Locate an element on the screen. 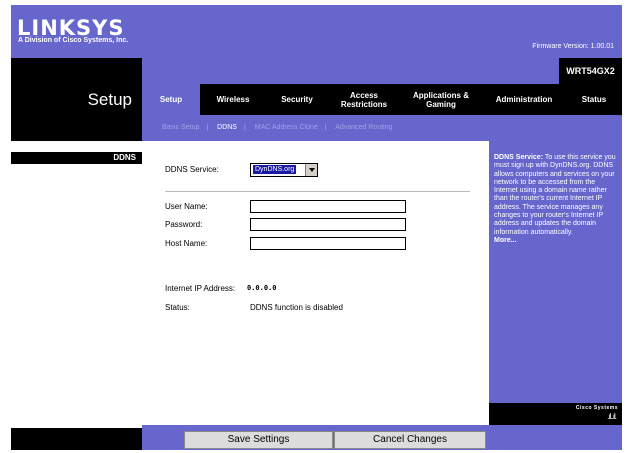  subnav-advanced-routing: Advanced Routing is located at coordinates (363, 127).